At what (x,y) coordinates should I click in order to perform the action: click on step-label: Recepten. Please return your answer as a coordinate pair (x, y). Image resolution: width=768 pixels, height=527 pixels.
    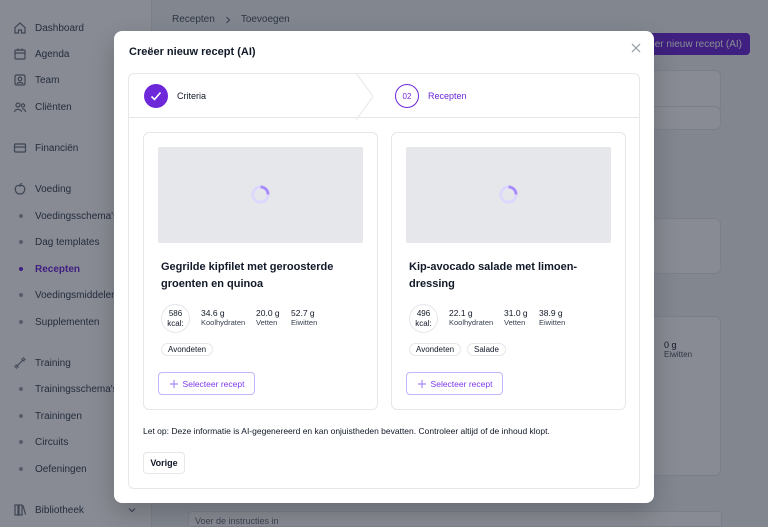
    Looking at the image, I should click on (447, 96).